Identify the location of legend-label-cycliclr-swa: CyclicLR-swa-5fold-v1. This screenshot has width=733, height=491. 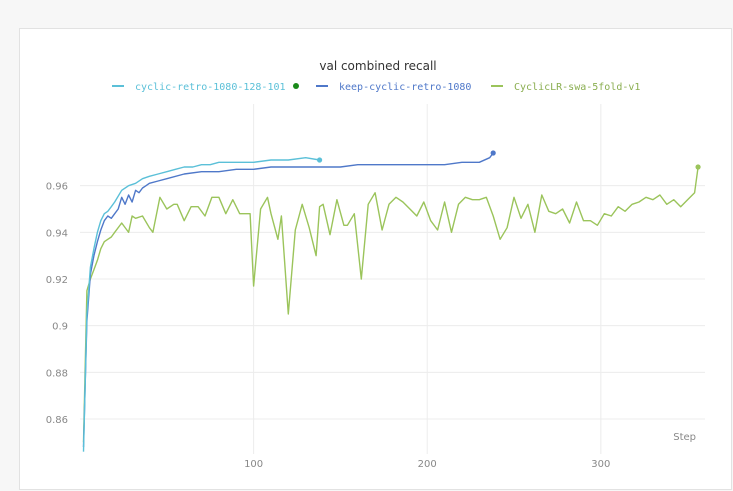
(577, 87).